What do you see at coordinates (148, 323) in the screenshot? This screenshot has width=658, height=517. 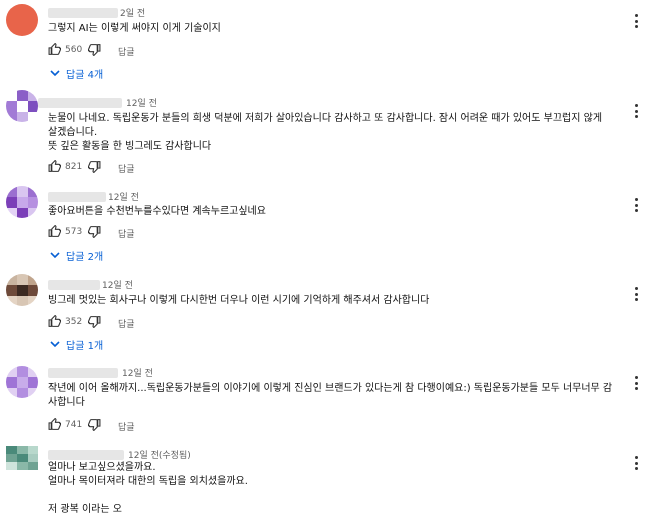 I see `comment-actions: 352 답글` at bounding box center [148, 323].